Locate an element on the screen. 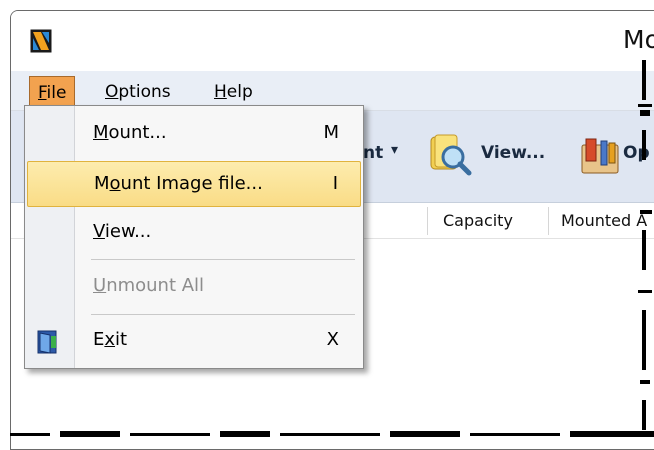 The height and width of the screenshot is (450, 654). menu-item-mount-shortcut: M is located at coordinates (331, 132).